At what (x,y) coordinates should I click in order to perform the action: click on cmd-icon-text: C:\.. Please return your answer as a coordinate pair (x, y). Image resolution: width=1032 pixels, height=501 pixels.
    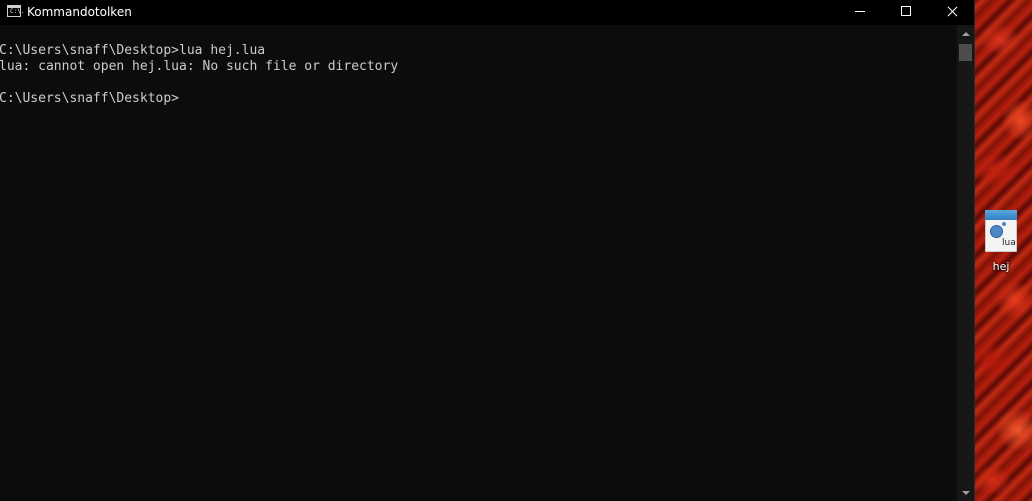
    Looking at the image, I should click on (17, 11).